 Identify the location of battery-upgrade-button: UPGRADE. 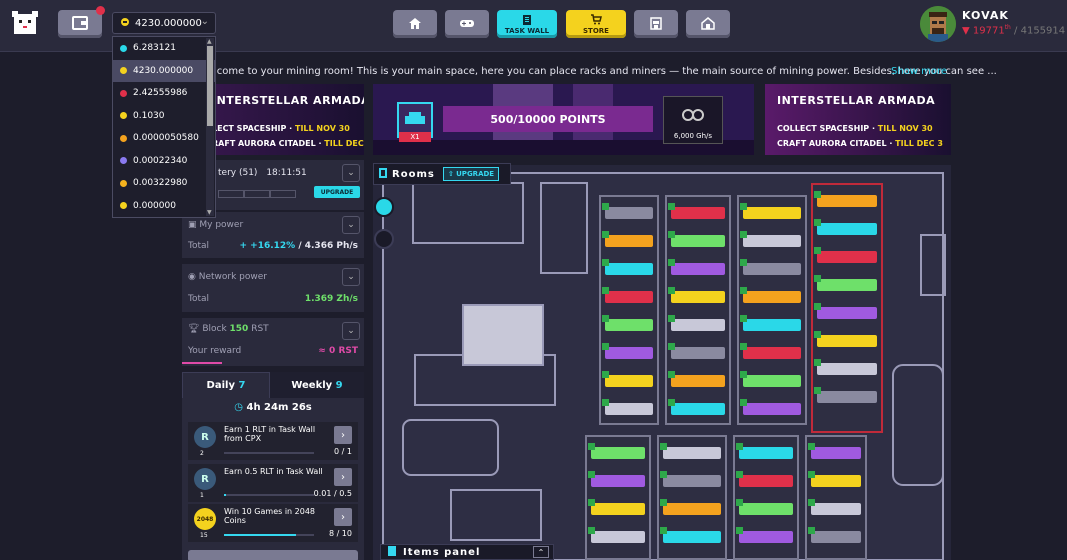
(337, 192).